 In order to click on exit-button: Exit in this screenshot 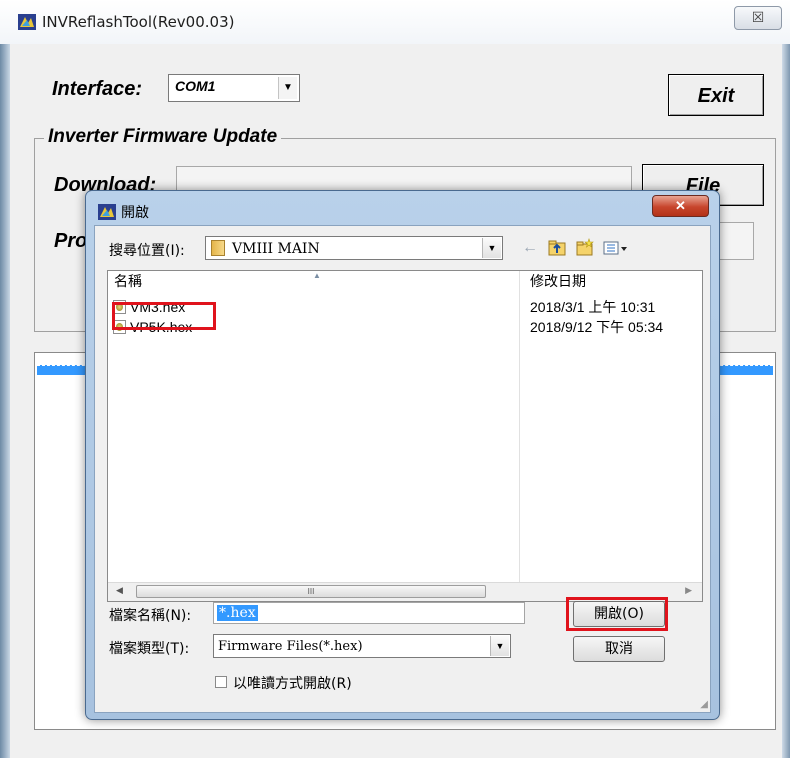, I will do `click(716, 95)`.